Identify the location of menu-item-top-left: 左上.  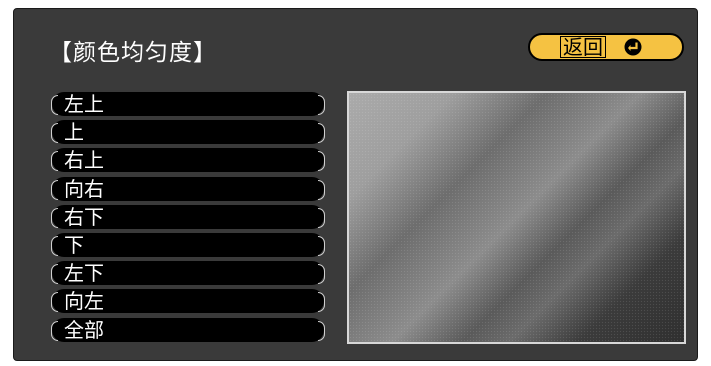
(188, 104).